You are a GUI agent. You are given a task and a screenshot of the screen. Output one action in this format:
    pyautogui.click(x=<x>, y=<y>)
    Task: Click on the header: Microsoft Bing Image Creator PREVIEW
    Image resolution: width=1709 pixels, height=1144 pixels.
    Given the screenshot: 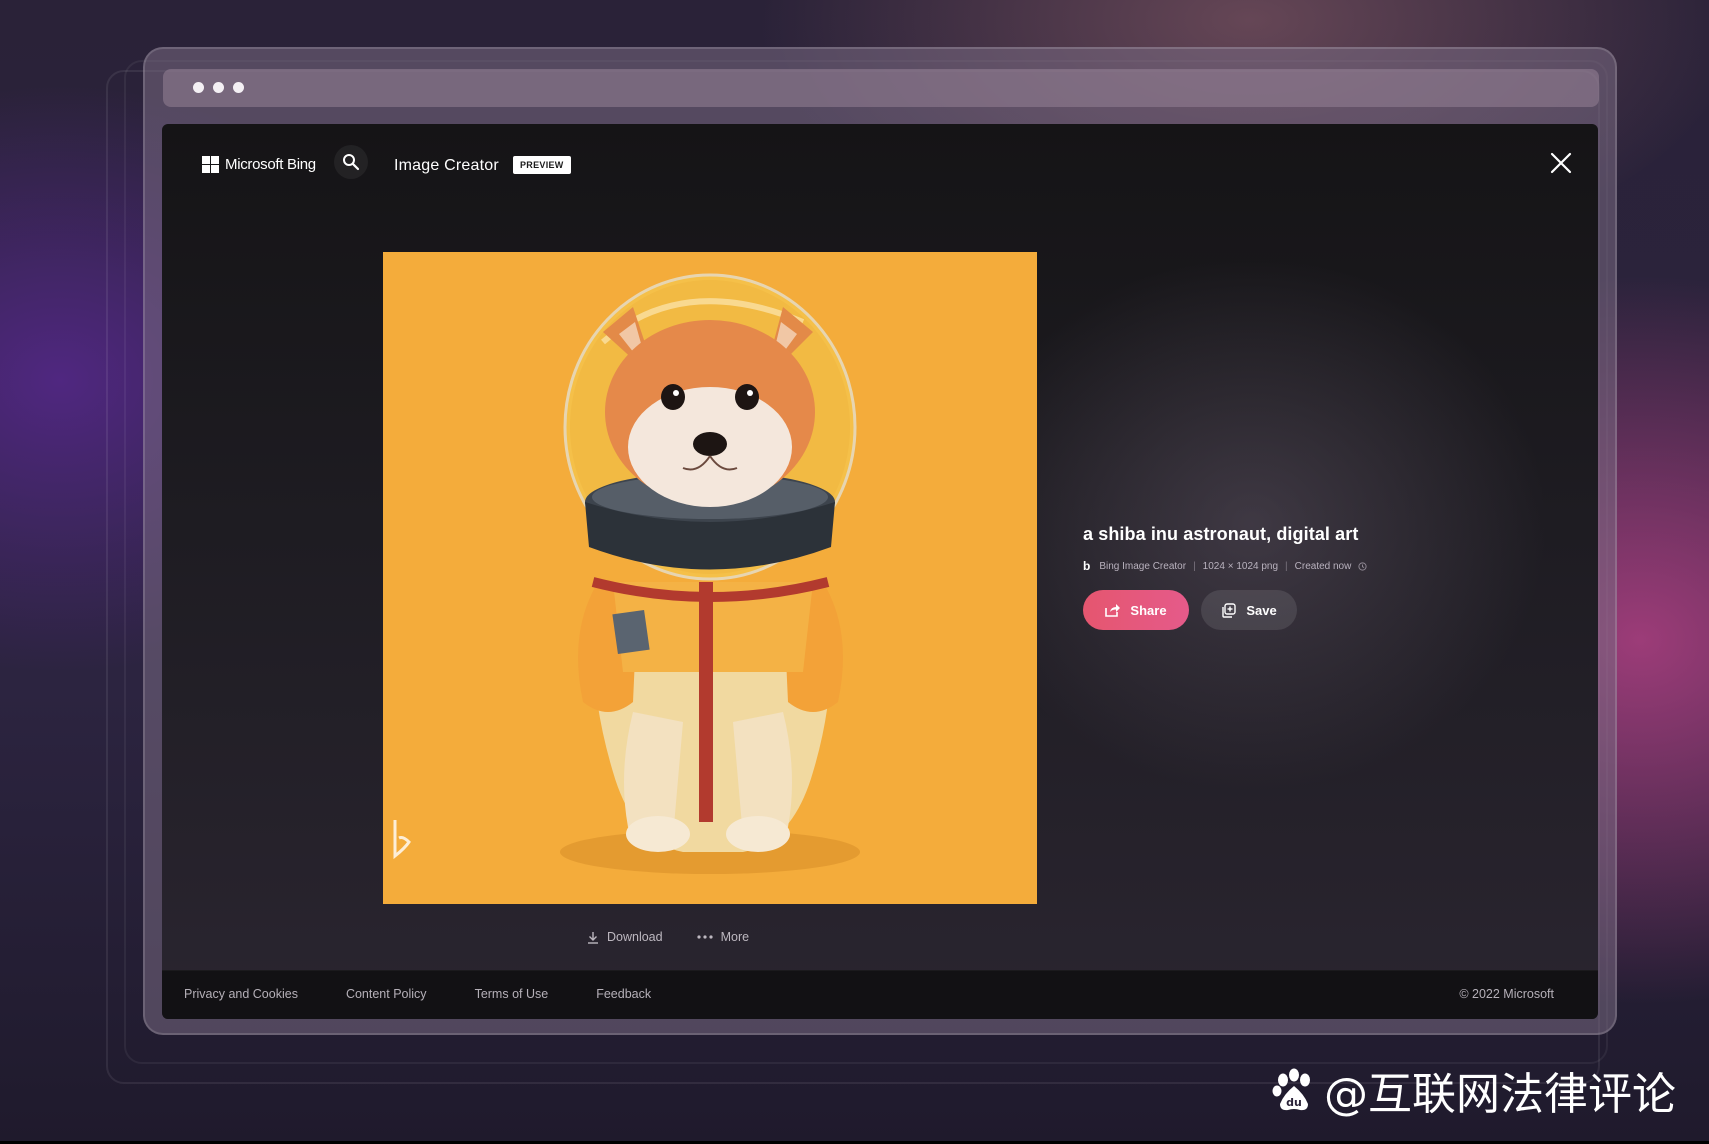 What is the action you would take?
    pyautogui.click(x=880, y=159)
    